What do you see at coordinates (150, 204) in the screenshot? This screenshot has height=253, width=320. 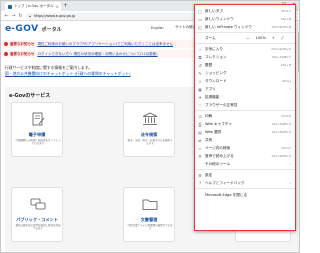 I see `folder-icon` at bounding box center [150, 204].